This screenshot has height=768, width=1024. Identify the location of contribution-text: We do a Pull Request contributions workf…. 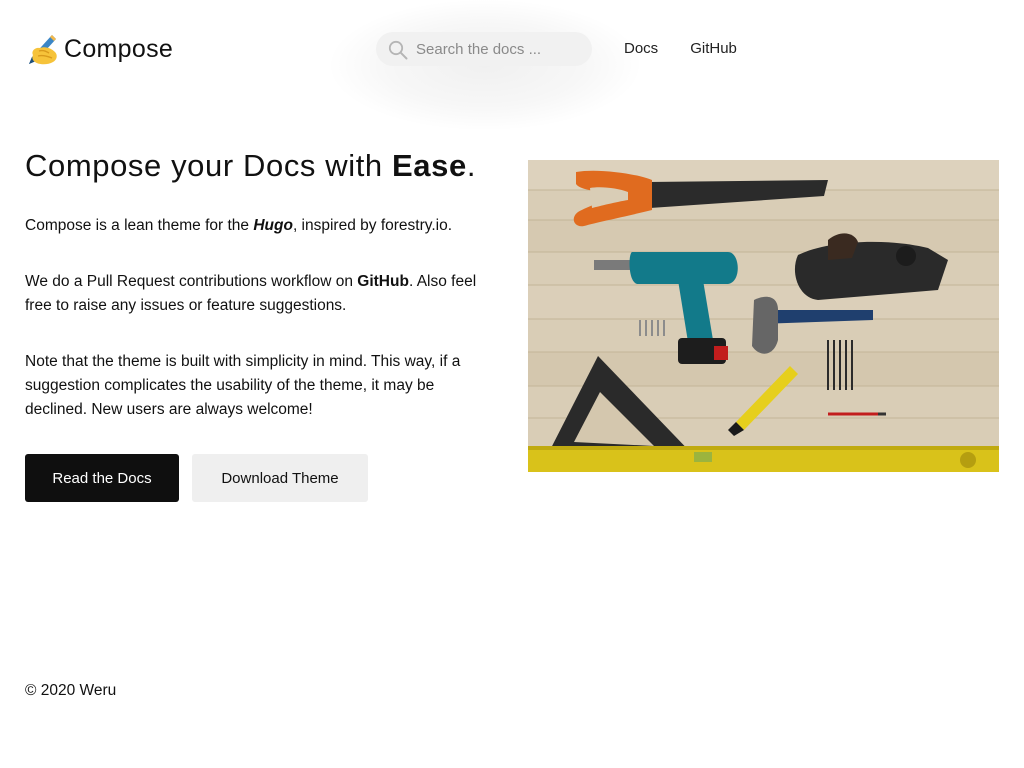
(191, 281).